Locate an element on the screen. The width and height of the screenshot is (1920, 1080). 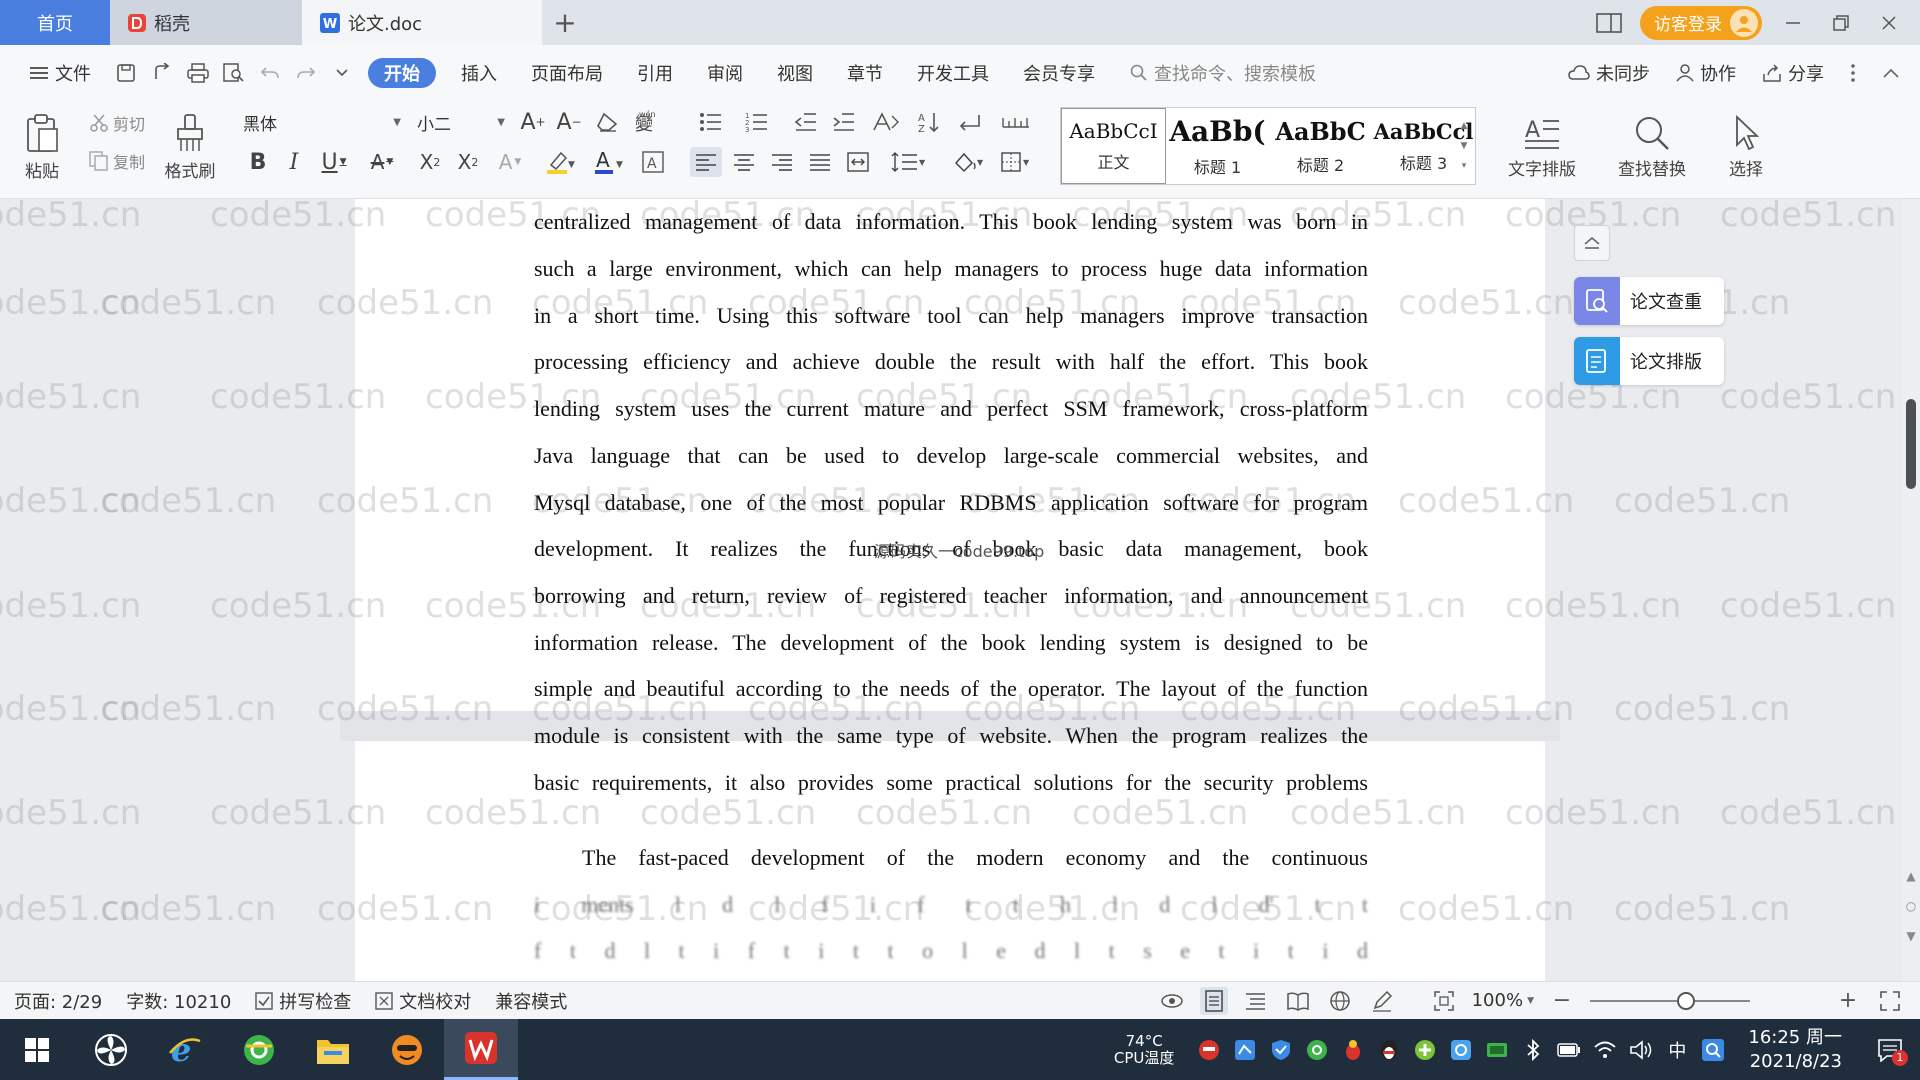
page-select-icon: ○ is located at coordinates (1911, 907).